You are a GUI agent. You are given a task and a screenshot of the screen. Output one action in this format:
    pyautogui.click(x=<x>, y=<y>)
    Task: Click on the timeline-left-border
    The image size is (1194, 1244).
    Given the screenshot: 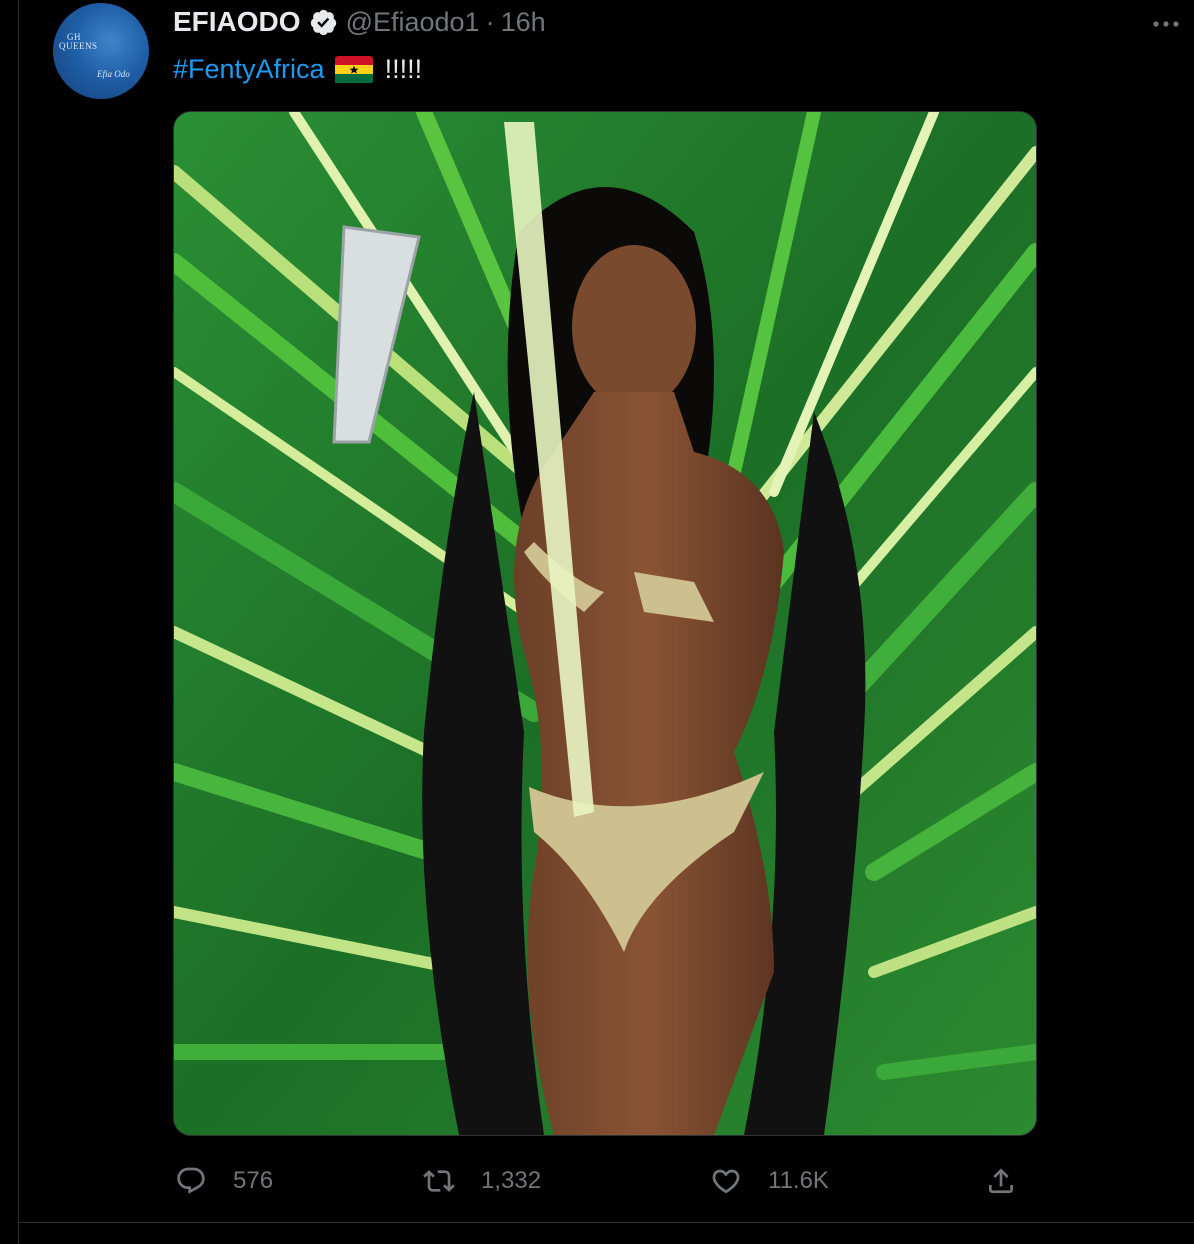 What is the action you would take?
    pyautogui.click(x=18, y=622)
    